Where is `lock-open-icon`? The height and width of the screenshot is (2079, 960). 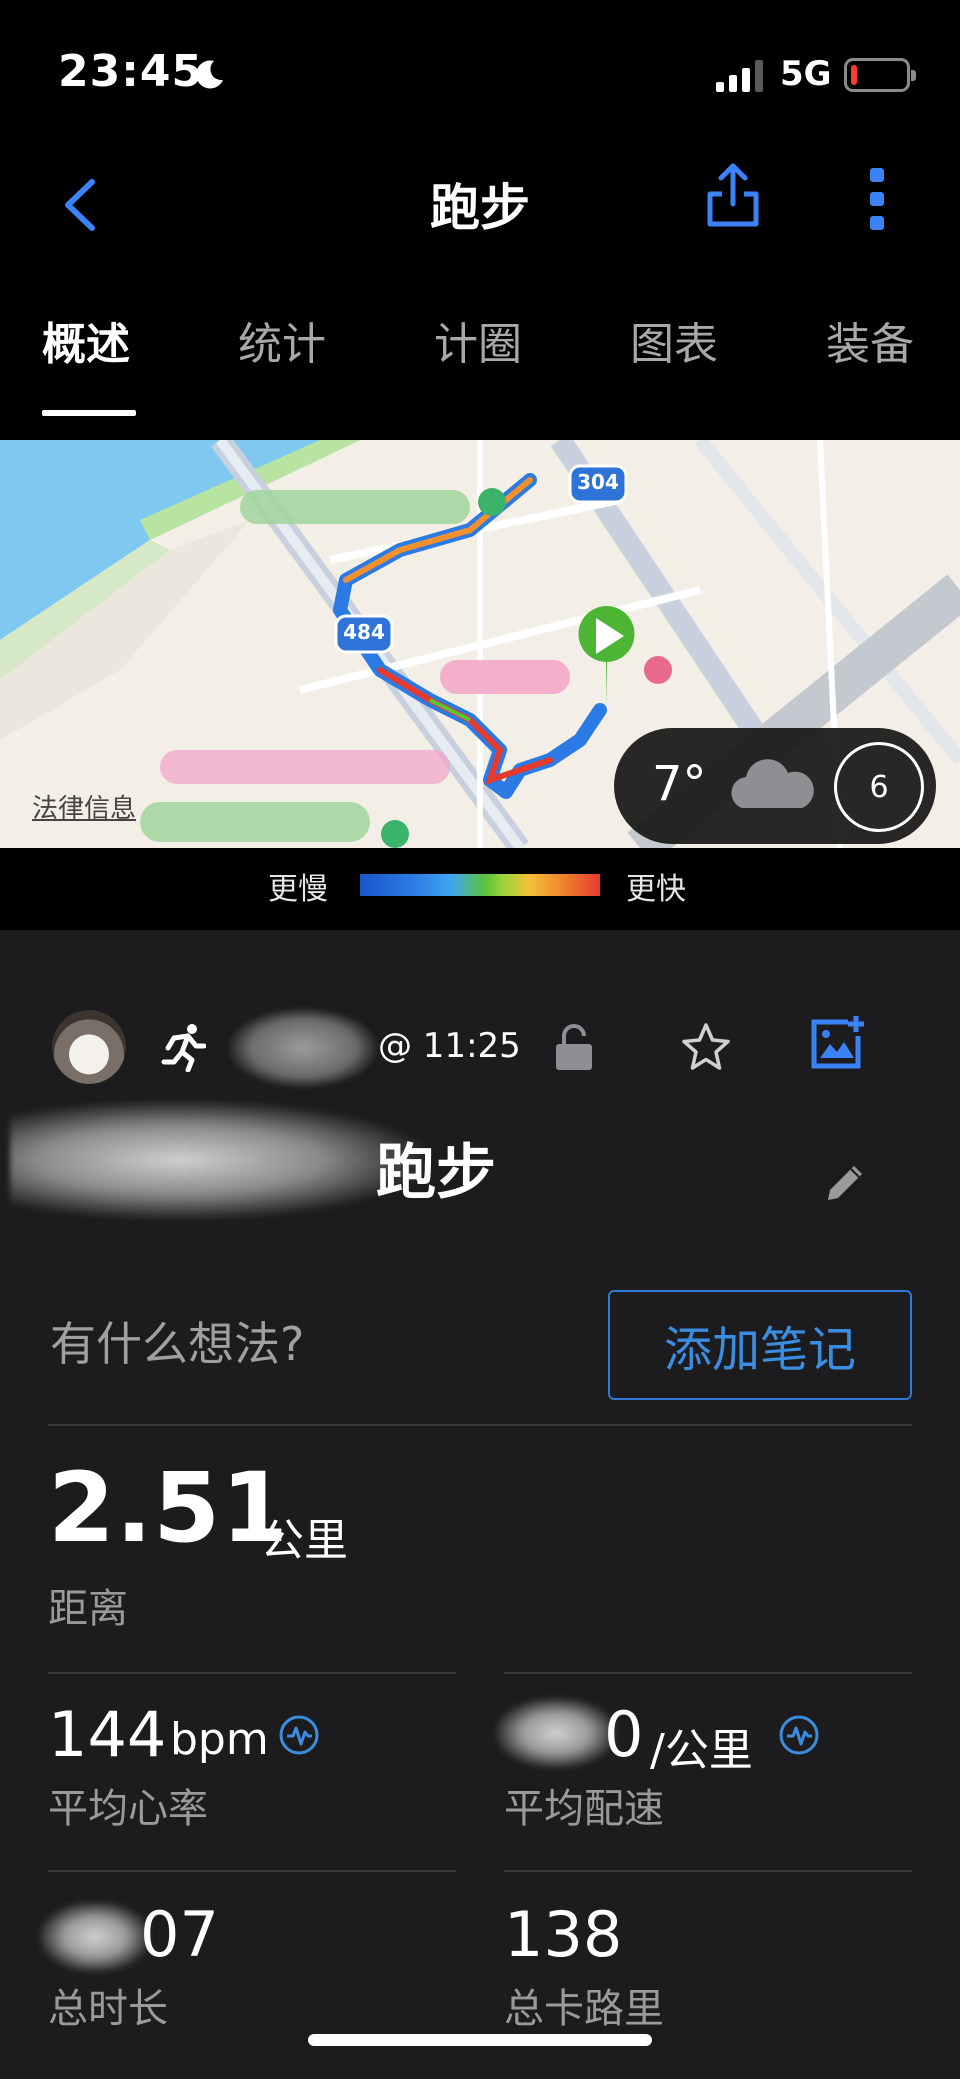 lock-open-icon is located at coordinates (574, 1047).